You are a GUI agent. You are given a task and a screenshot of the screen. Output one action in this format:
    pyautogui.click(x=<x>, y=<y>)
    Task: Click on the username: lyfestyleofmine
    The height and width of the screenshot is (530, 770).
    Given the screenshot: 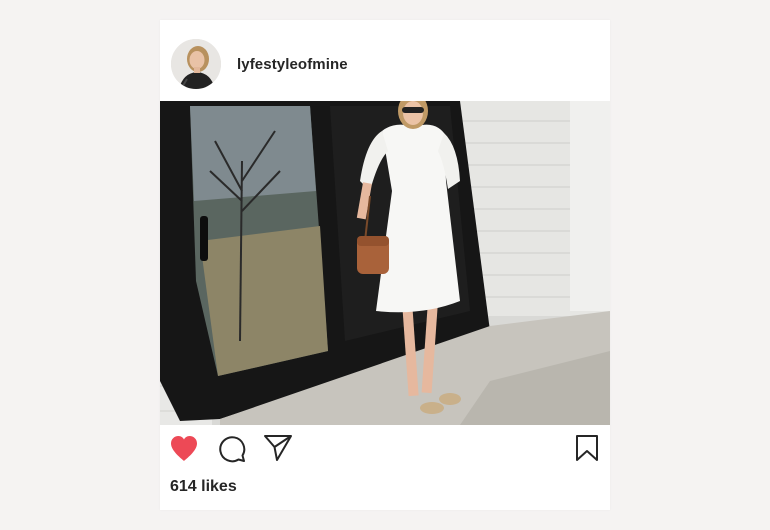 What is the action you would take?
    pyautogui.click(x=292, y=64)
    